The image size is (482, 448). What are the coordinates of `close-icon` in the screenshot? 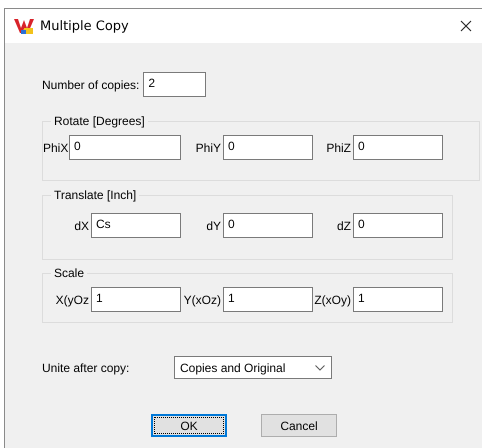 It's located at (466, 26).